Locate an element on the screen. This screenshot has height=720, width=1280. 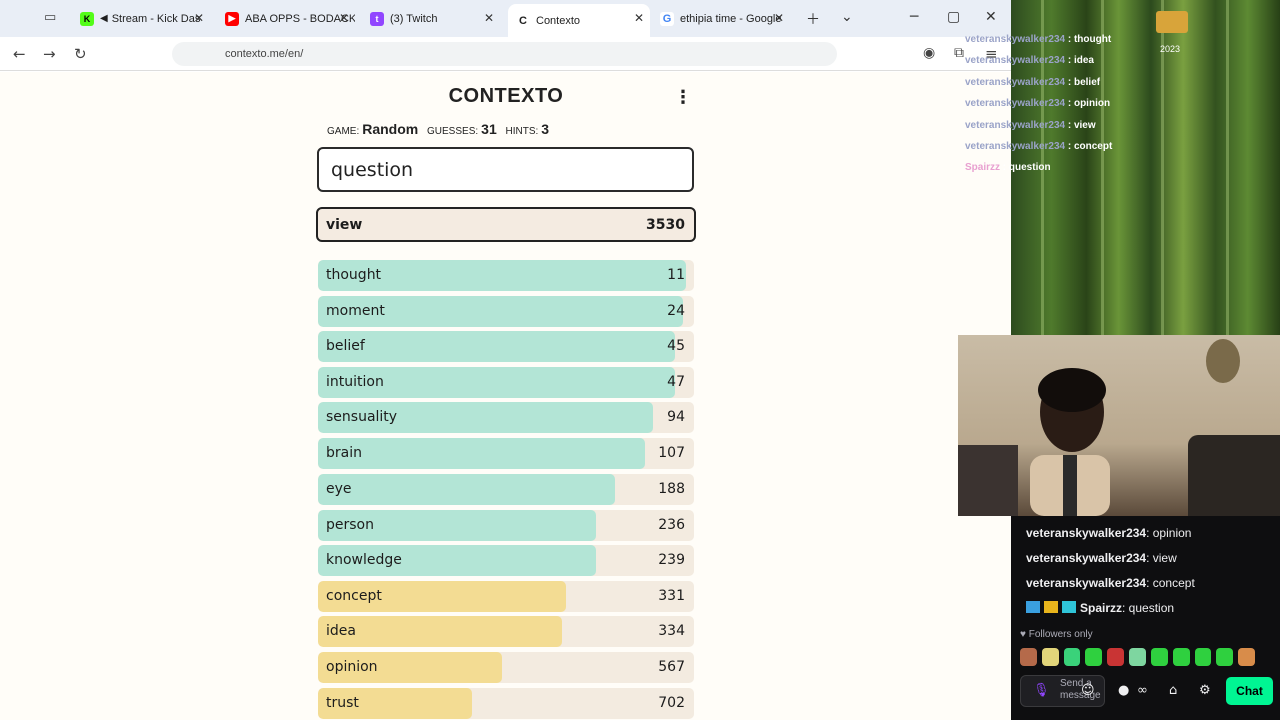
guess-row: intuition 47 is located at coordinates (506, 382).